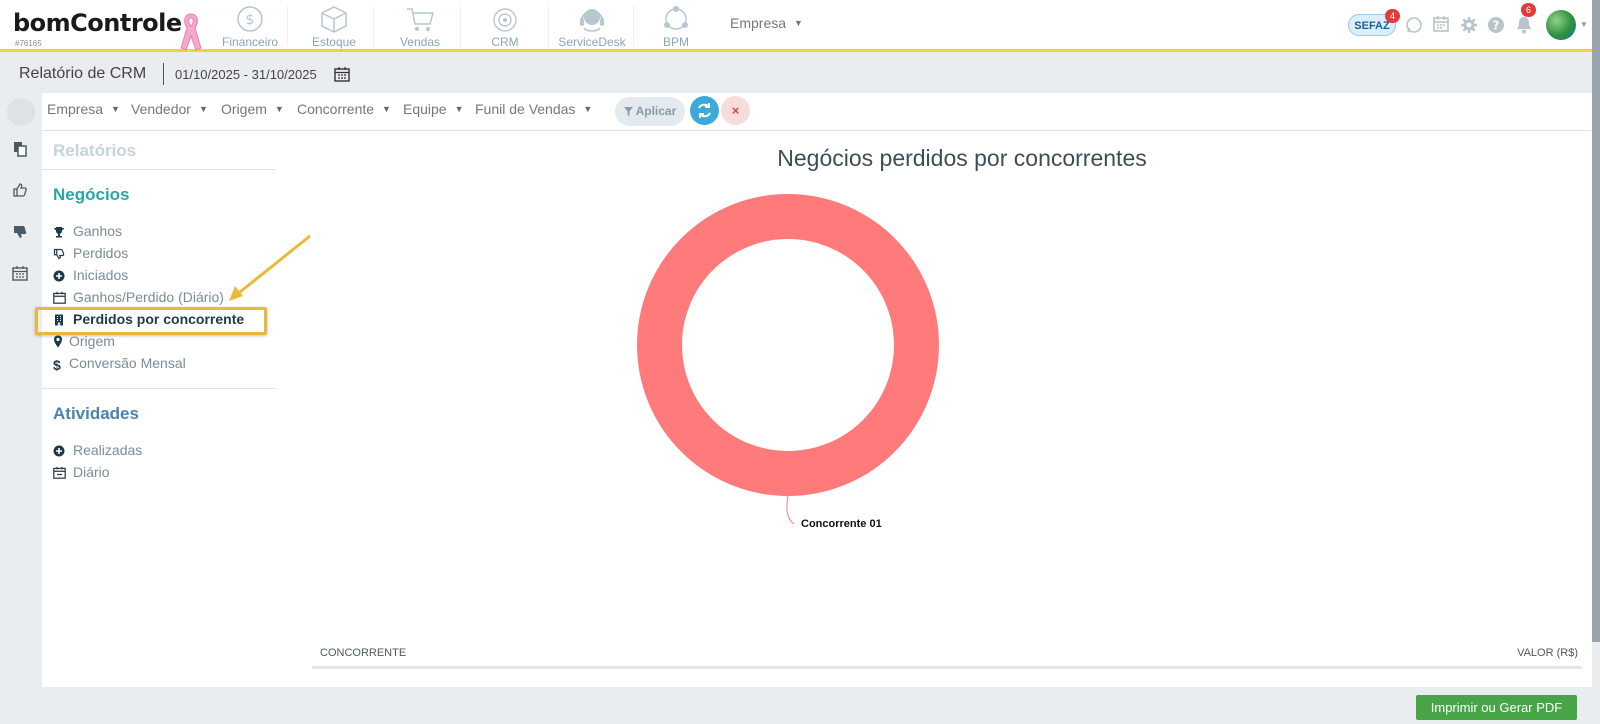 Image resolution: width=1600 pixels, height=724 pixels. What do you see at coordinates (20, 232) in the screenshot?
I see `thumbs-down-icon` at bounding box center [20, 232].